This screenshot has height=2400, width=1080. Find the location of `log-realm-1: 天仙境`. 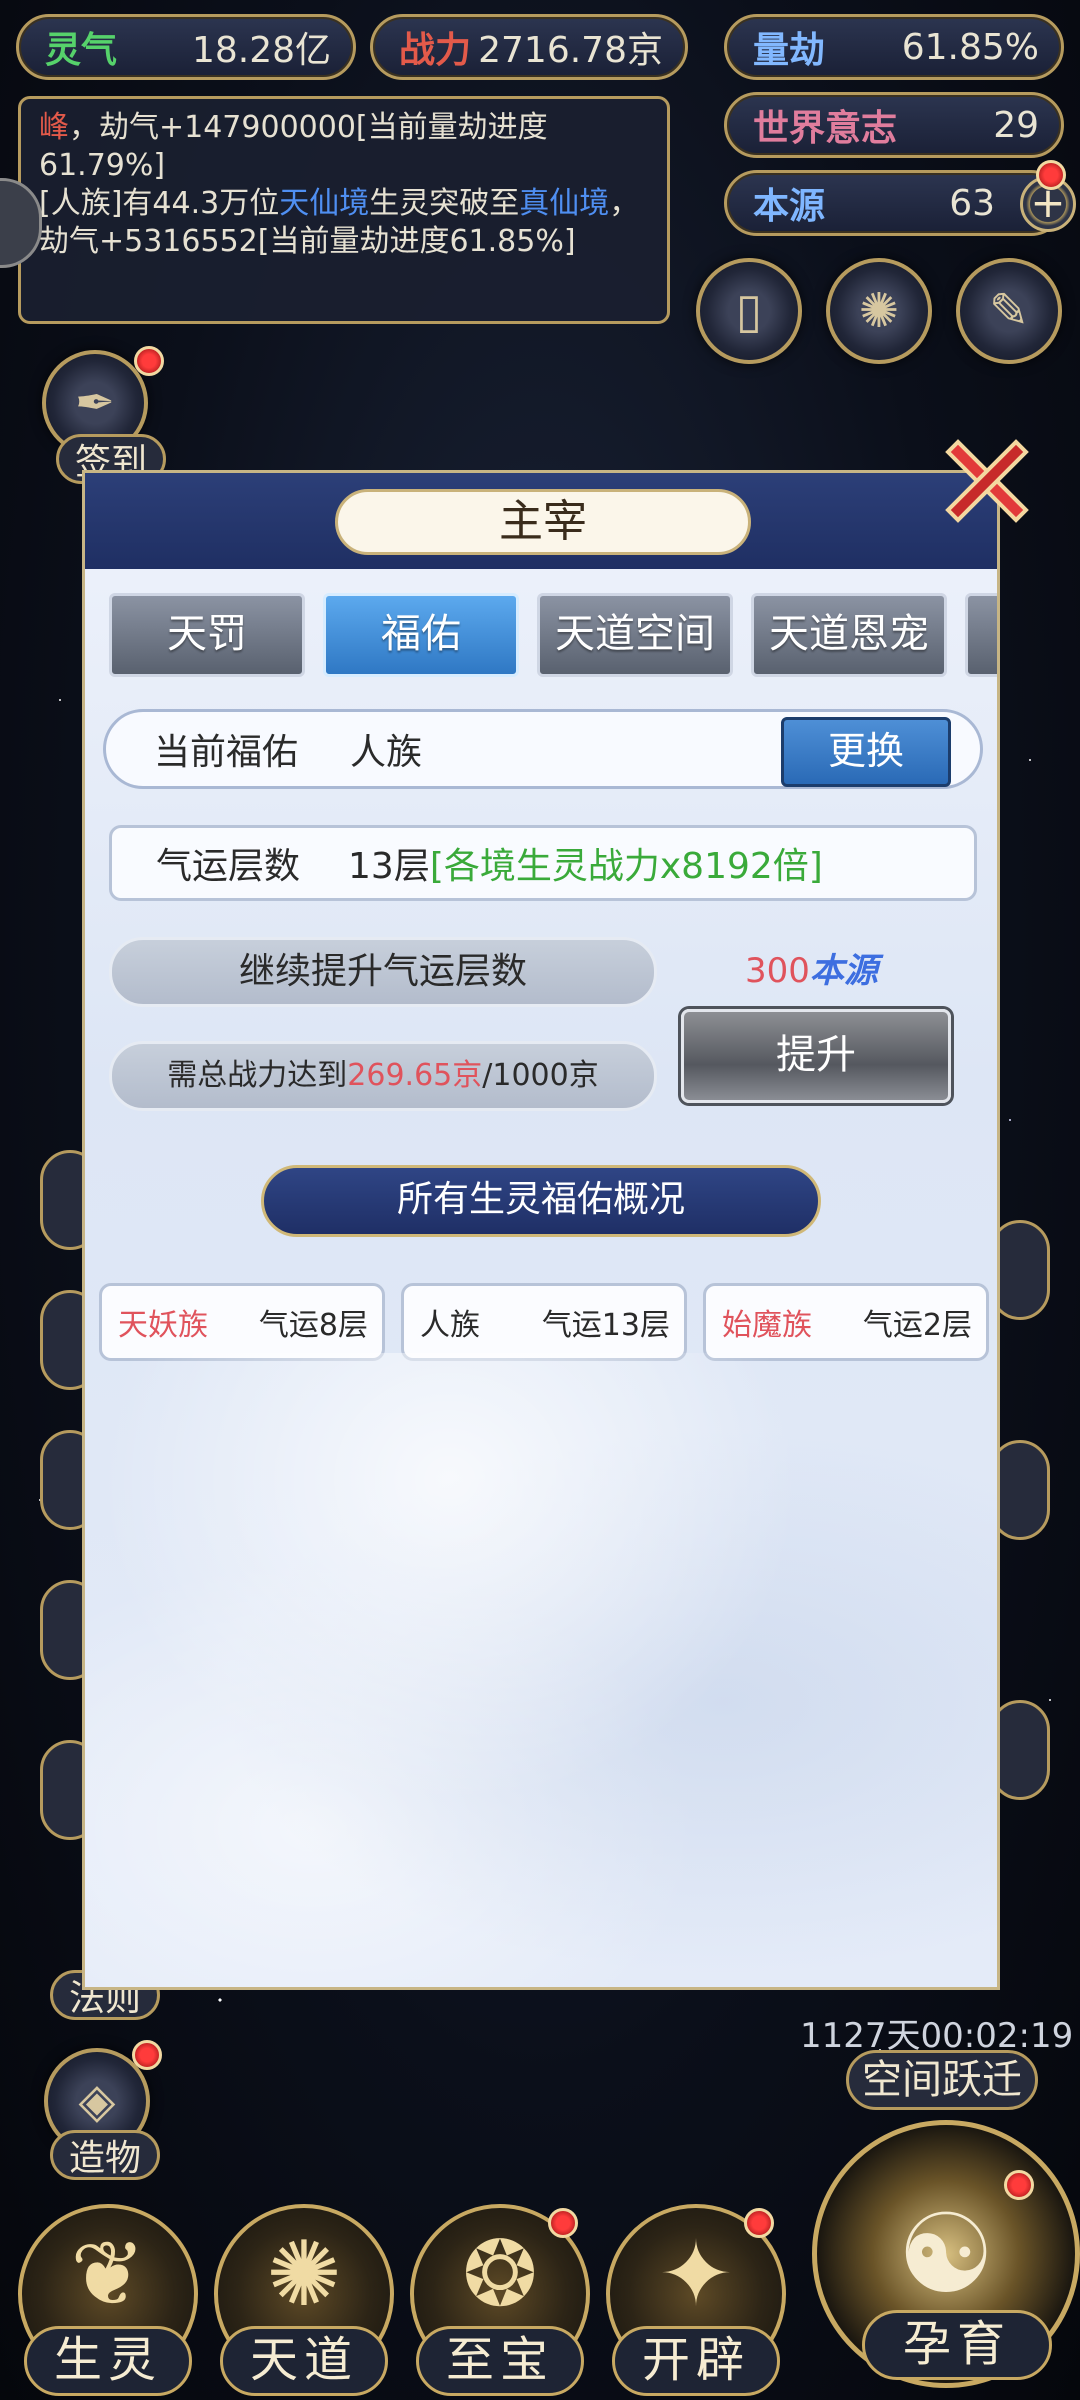

log-realm-1: 天仙境 is located at coordinates (324, 203).